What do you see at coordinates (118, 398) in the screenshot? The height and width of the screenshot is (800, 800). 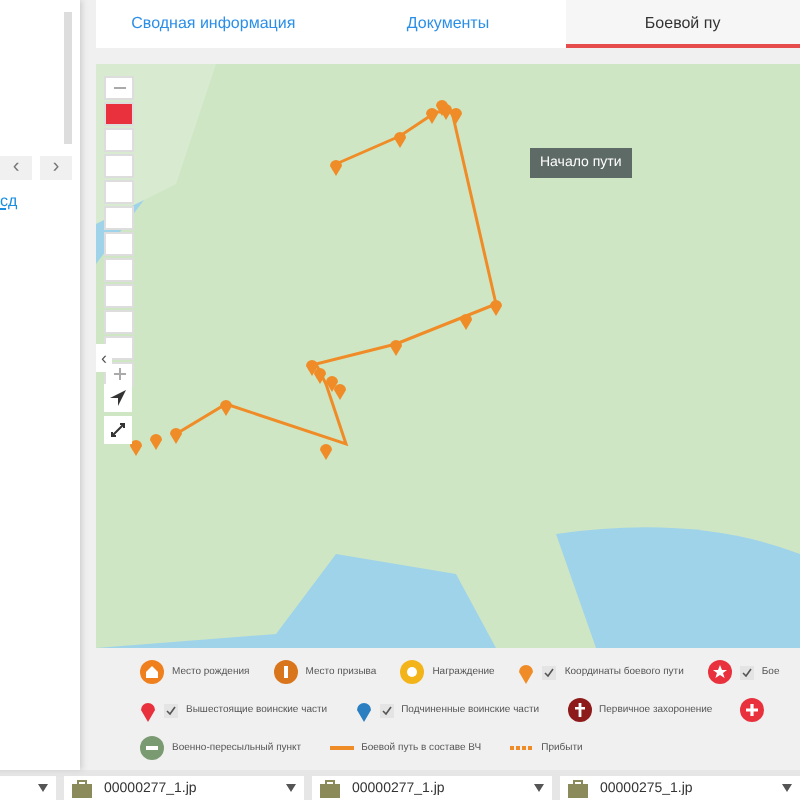 I see `navigation-icon` at bounding box center [118, 398].